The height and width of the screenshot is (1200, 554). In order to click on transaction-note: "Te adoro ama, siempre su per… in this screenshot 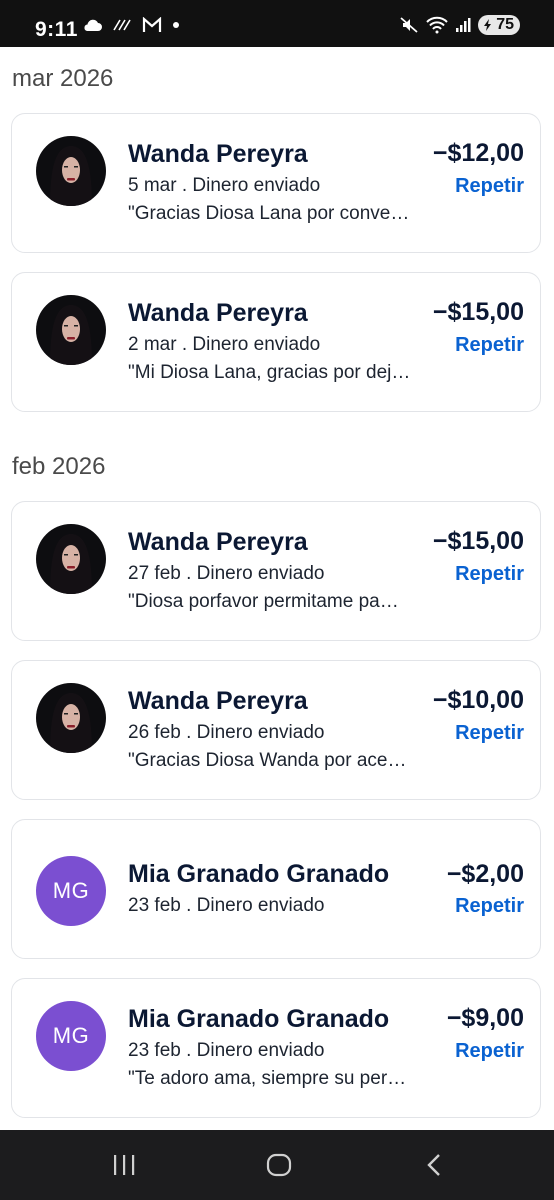, I will do `click(267, 1078)`.